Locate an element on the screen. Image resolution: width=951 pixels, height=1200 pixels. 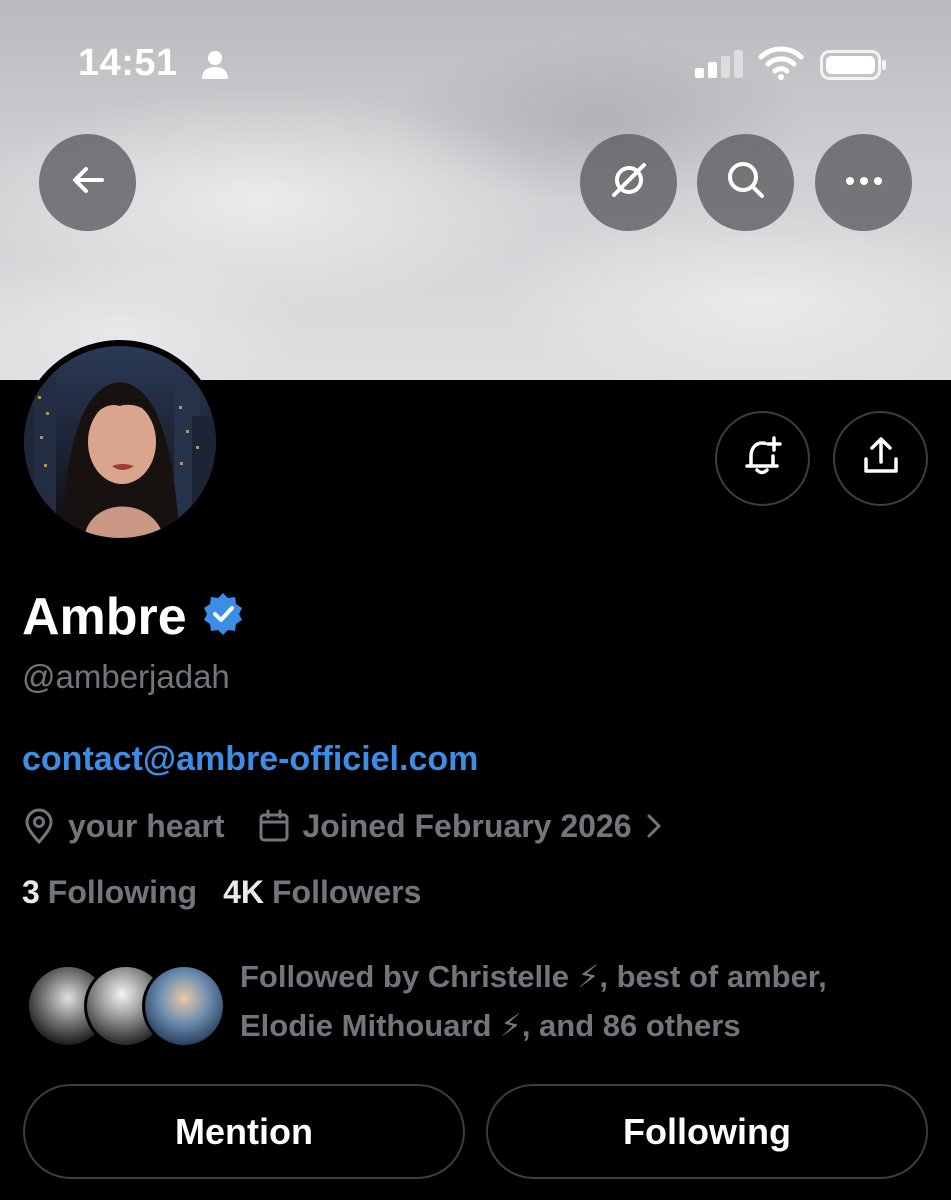
calendar-icon is located at coordinates (274, 826).